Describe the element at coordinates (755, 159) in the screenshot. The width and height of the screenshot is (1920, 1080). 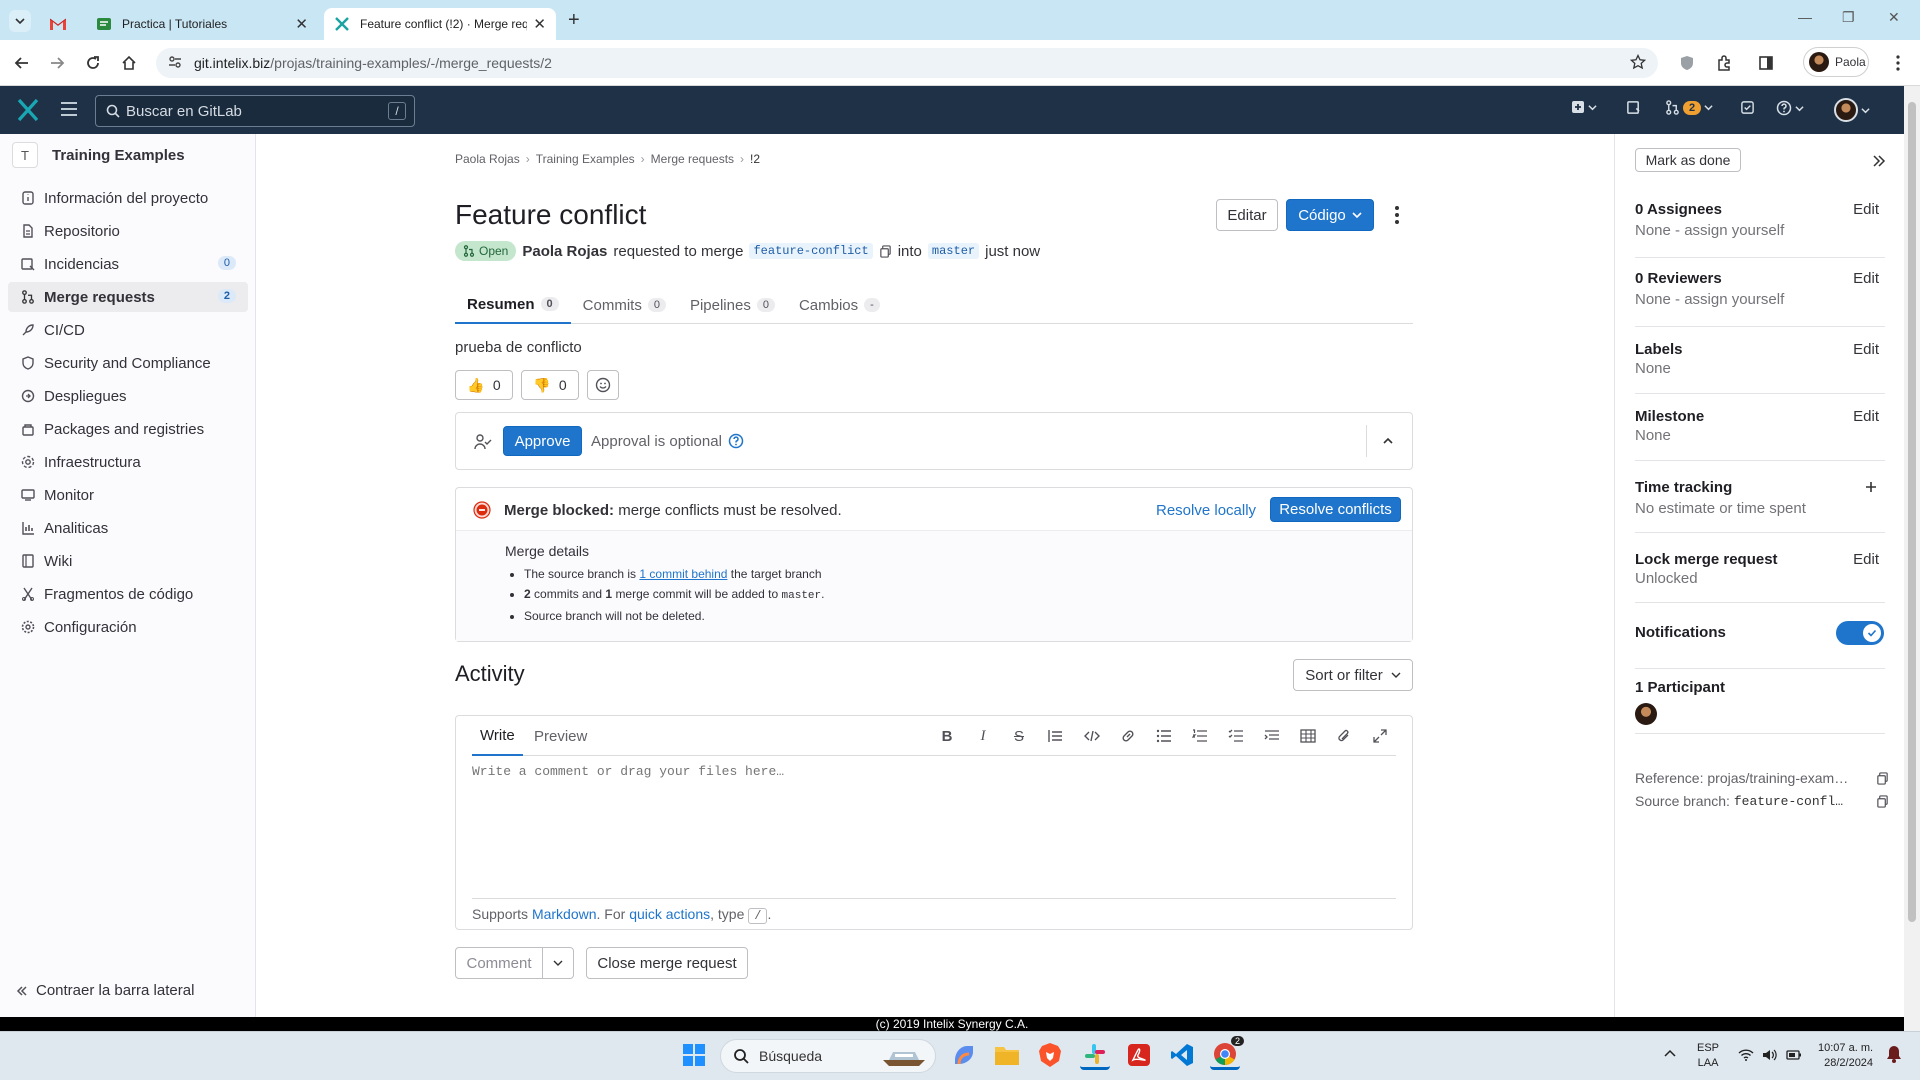
I see `breadcrumb-item: !2` at that location.